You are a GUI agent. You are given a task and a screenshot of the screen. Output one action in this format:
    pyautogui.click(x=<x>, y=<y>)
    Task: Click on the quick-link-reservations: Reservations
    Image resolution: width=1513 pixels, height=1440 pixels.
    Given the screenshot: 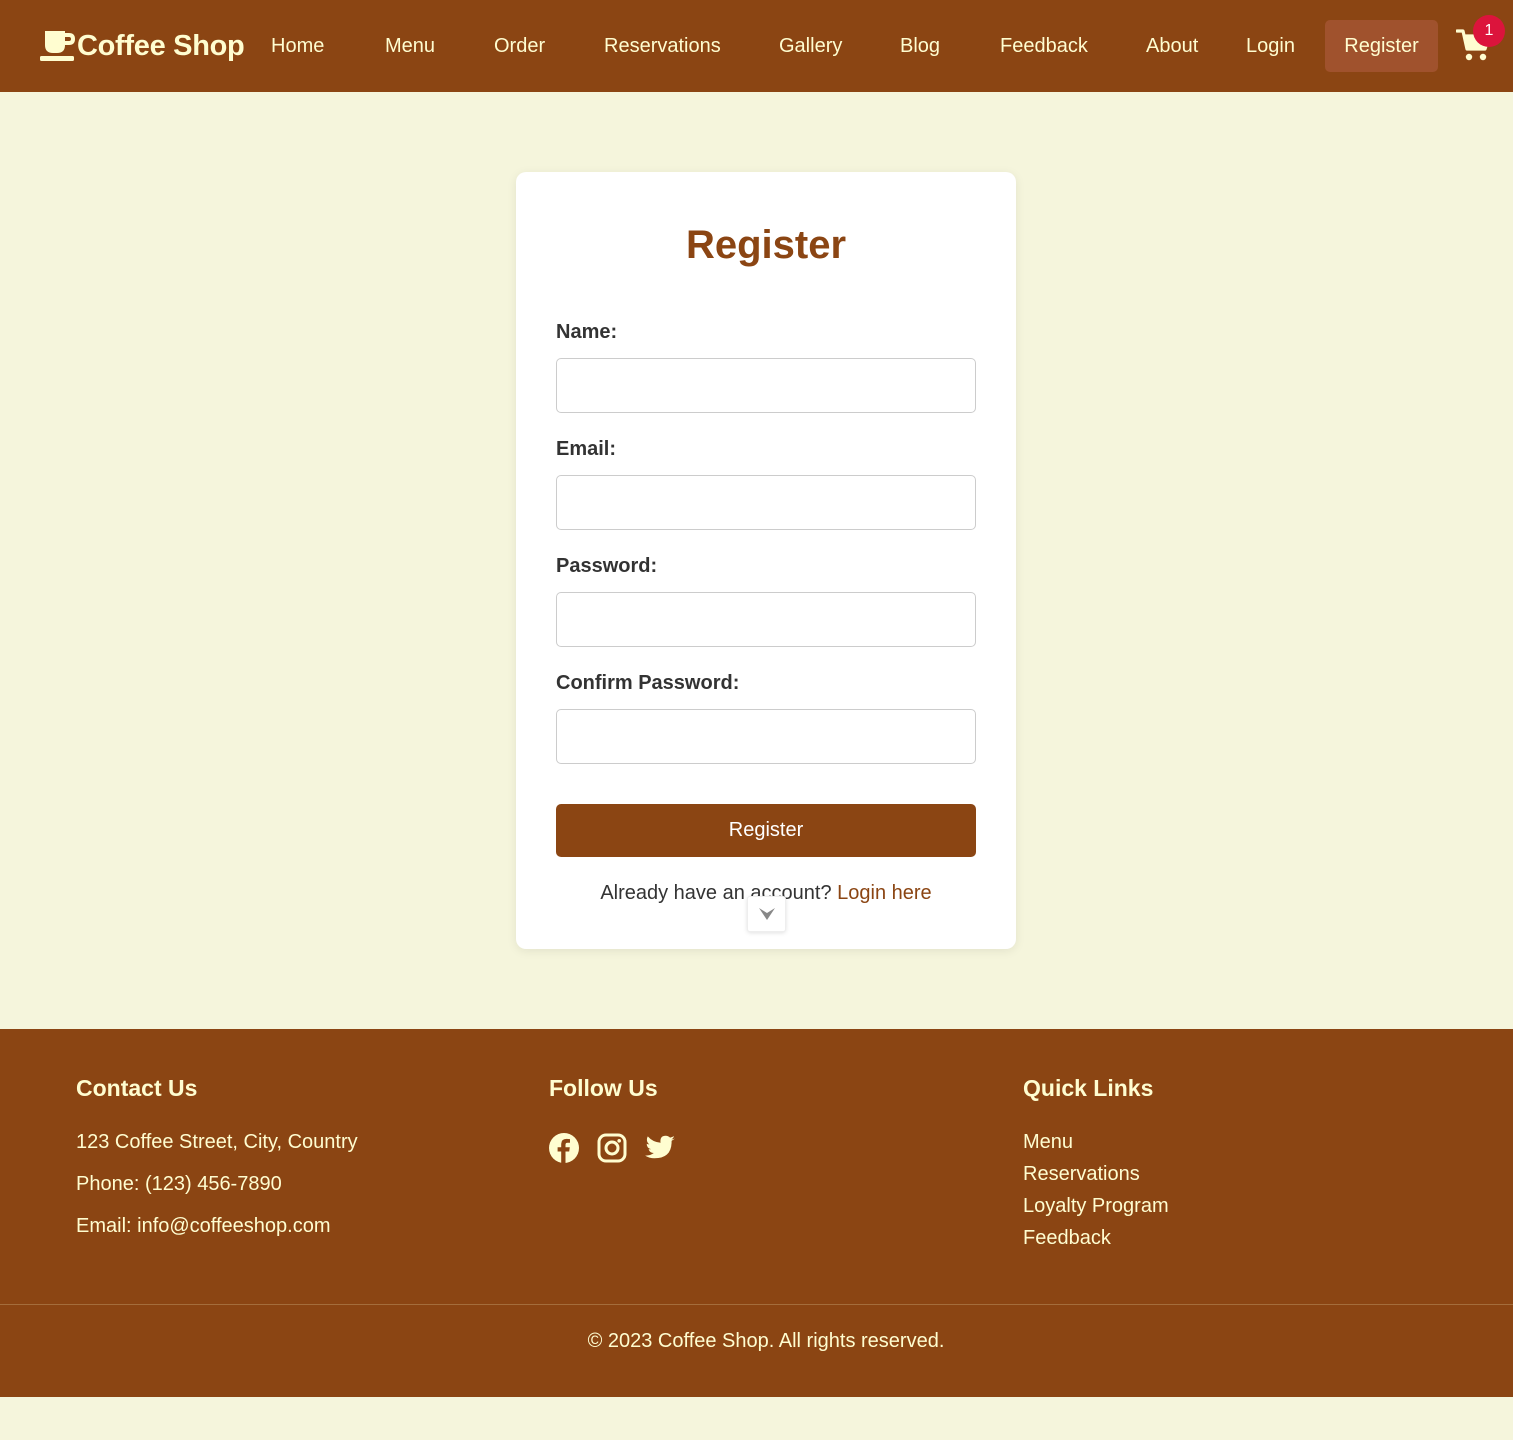 What is the action you would take?
    pyautogui.click(x=1081, y=1174)
    